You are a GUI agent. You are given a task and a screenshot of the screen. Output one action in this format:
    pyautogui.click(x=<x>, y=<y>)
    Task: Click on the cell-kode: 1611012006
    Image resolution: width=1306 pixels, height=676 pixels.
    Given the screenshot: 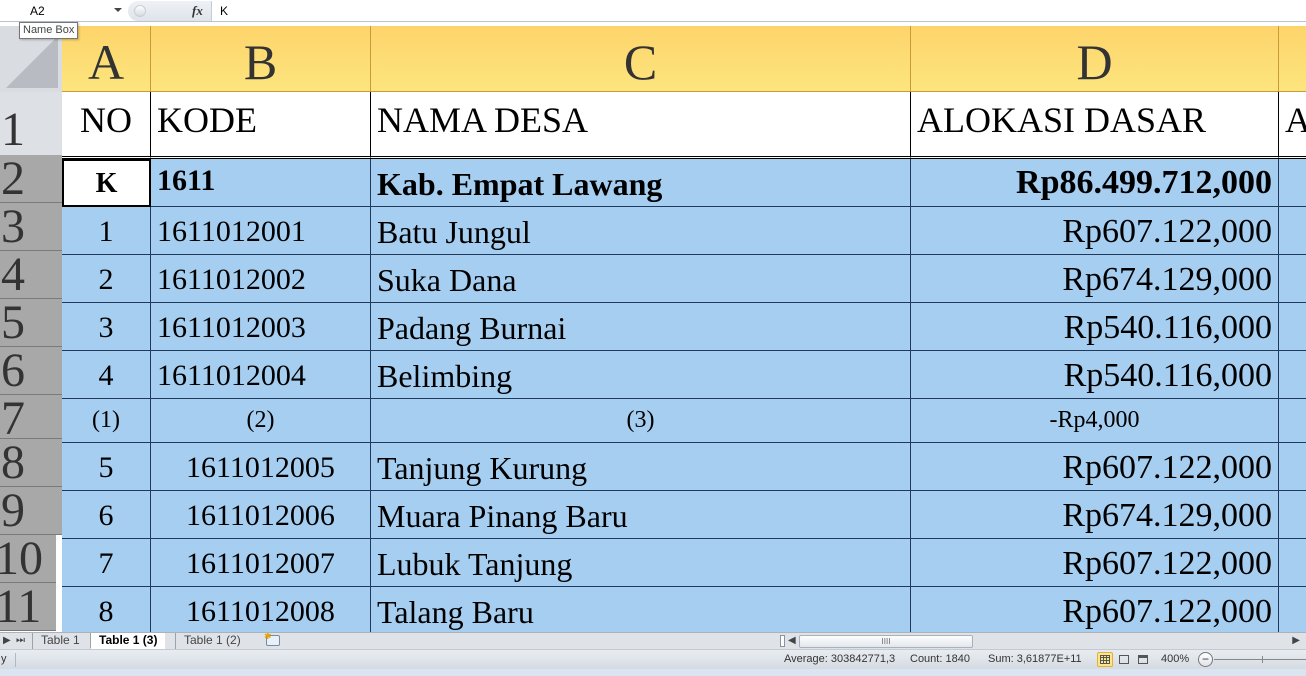 What is the action you would take?
    pyautogui.click(x=261, y=515)
    